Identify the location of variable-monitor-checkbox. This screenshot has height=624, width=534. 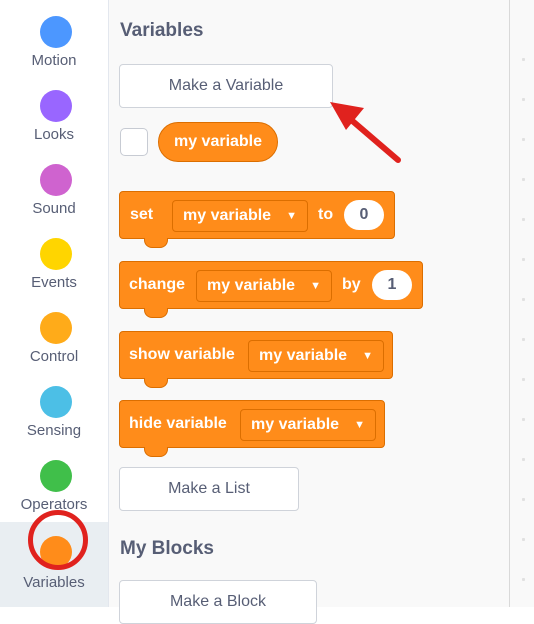
(134, 142).